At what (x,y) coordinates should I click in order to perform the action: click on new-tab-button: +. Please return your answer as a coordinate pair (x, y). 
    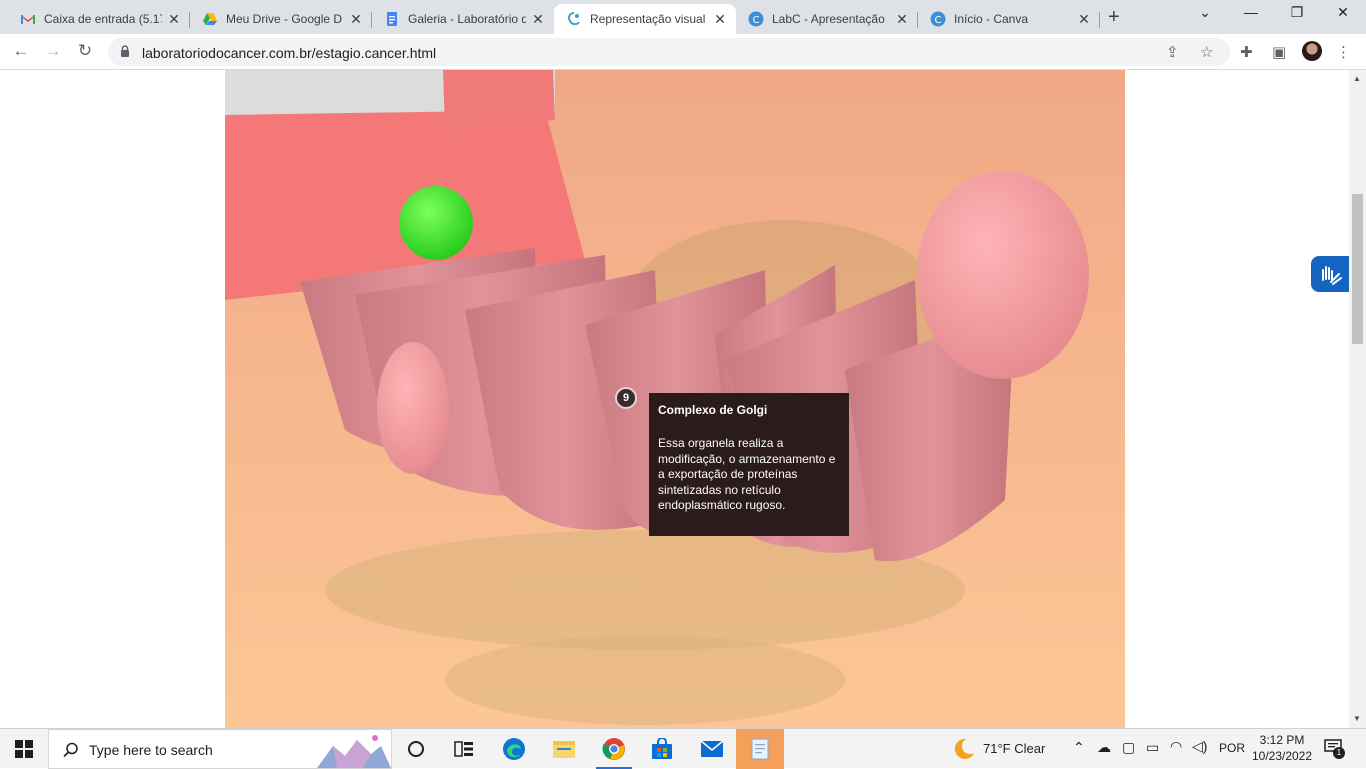
    Looking at the image, I should click on (1114, 17).